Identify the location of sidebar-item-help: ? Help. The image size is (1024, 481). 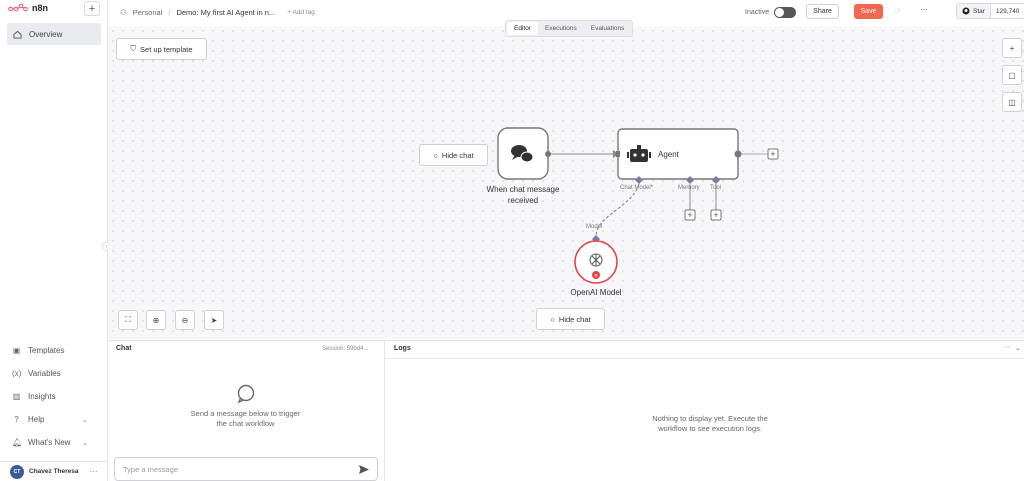
(28, 419).